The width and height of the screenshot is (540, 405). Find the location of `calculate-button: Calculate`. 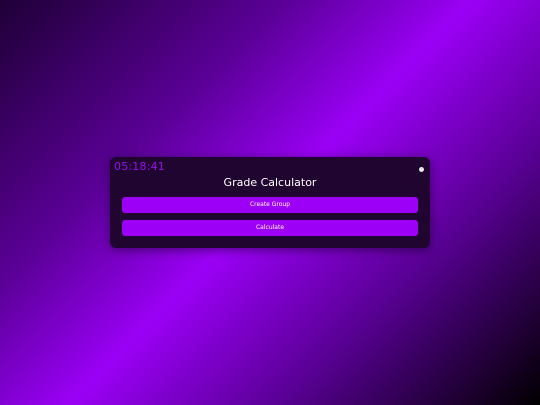

calculate-button: Calculate is located at coordinates (270, 228).